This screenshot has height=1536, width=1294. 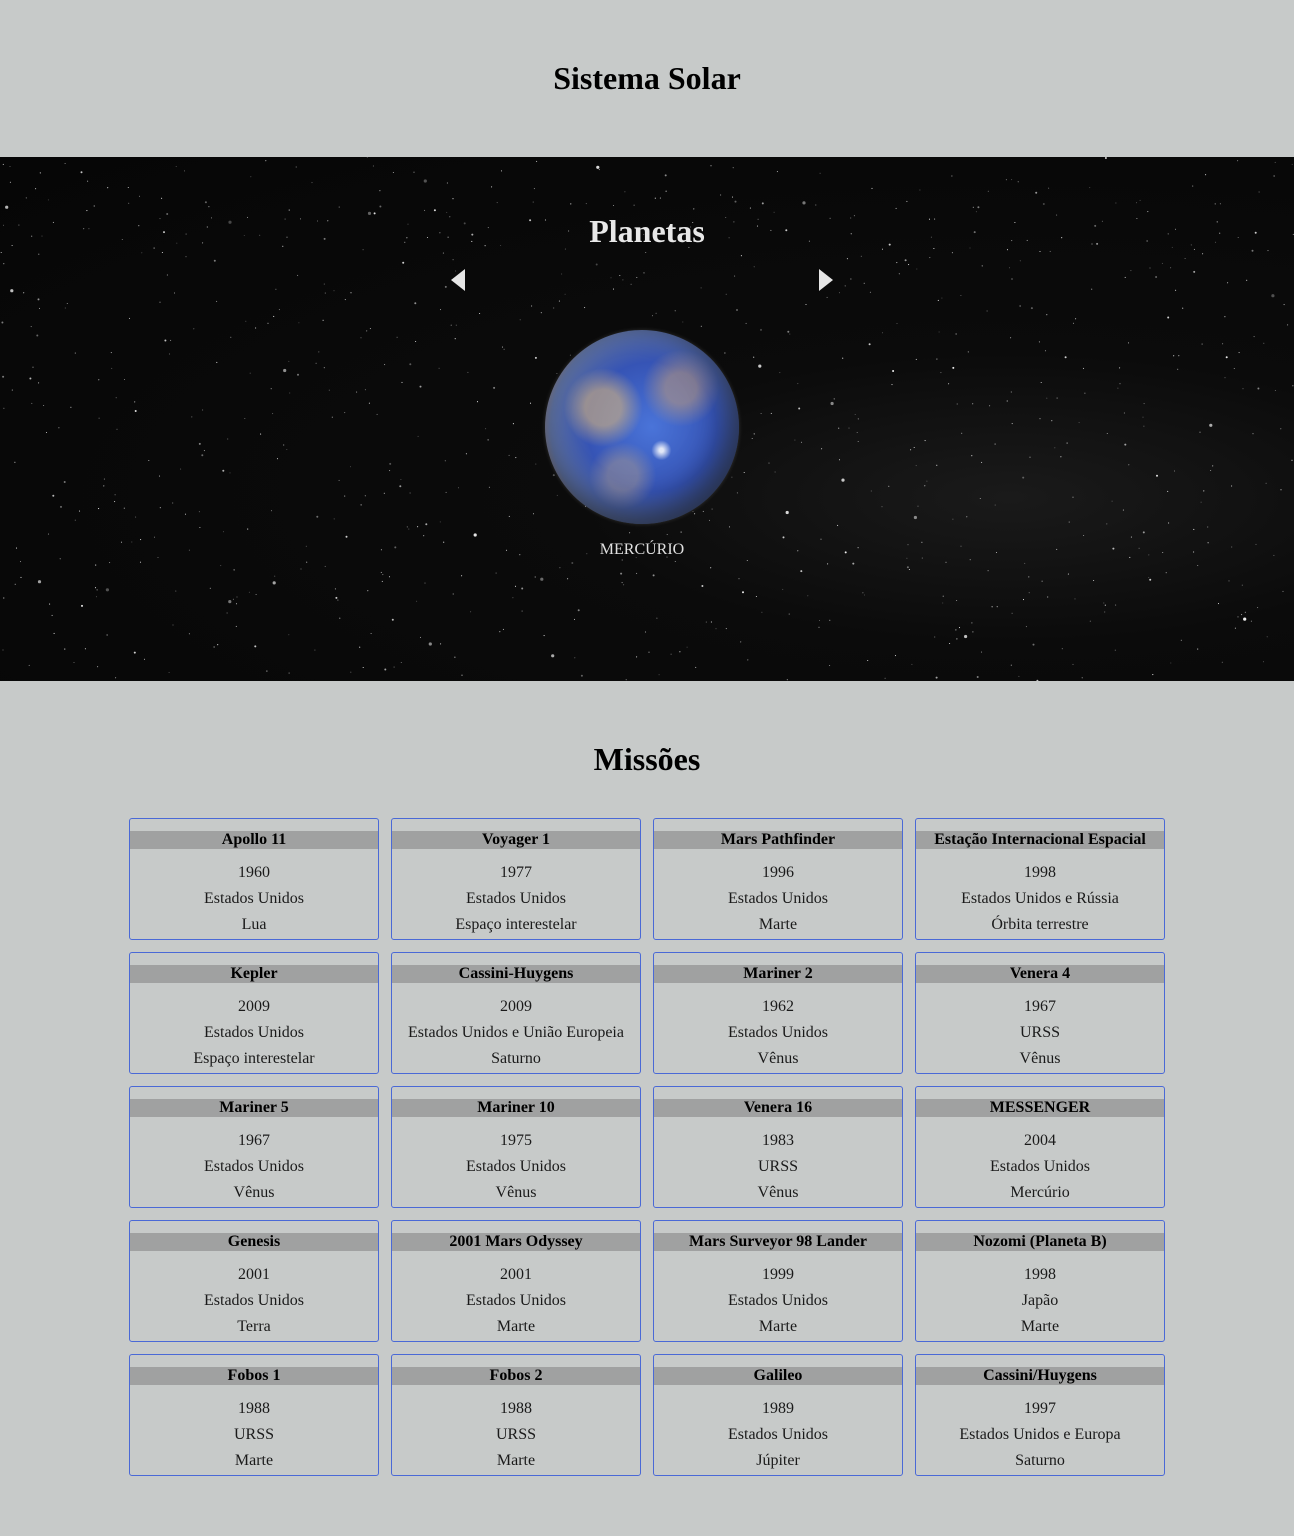 I want to click on mission-destination: Espaço interestelar, so click(x=254, y=1058).